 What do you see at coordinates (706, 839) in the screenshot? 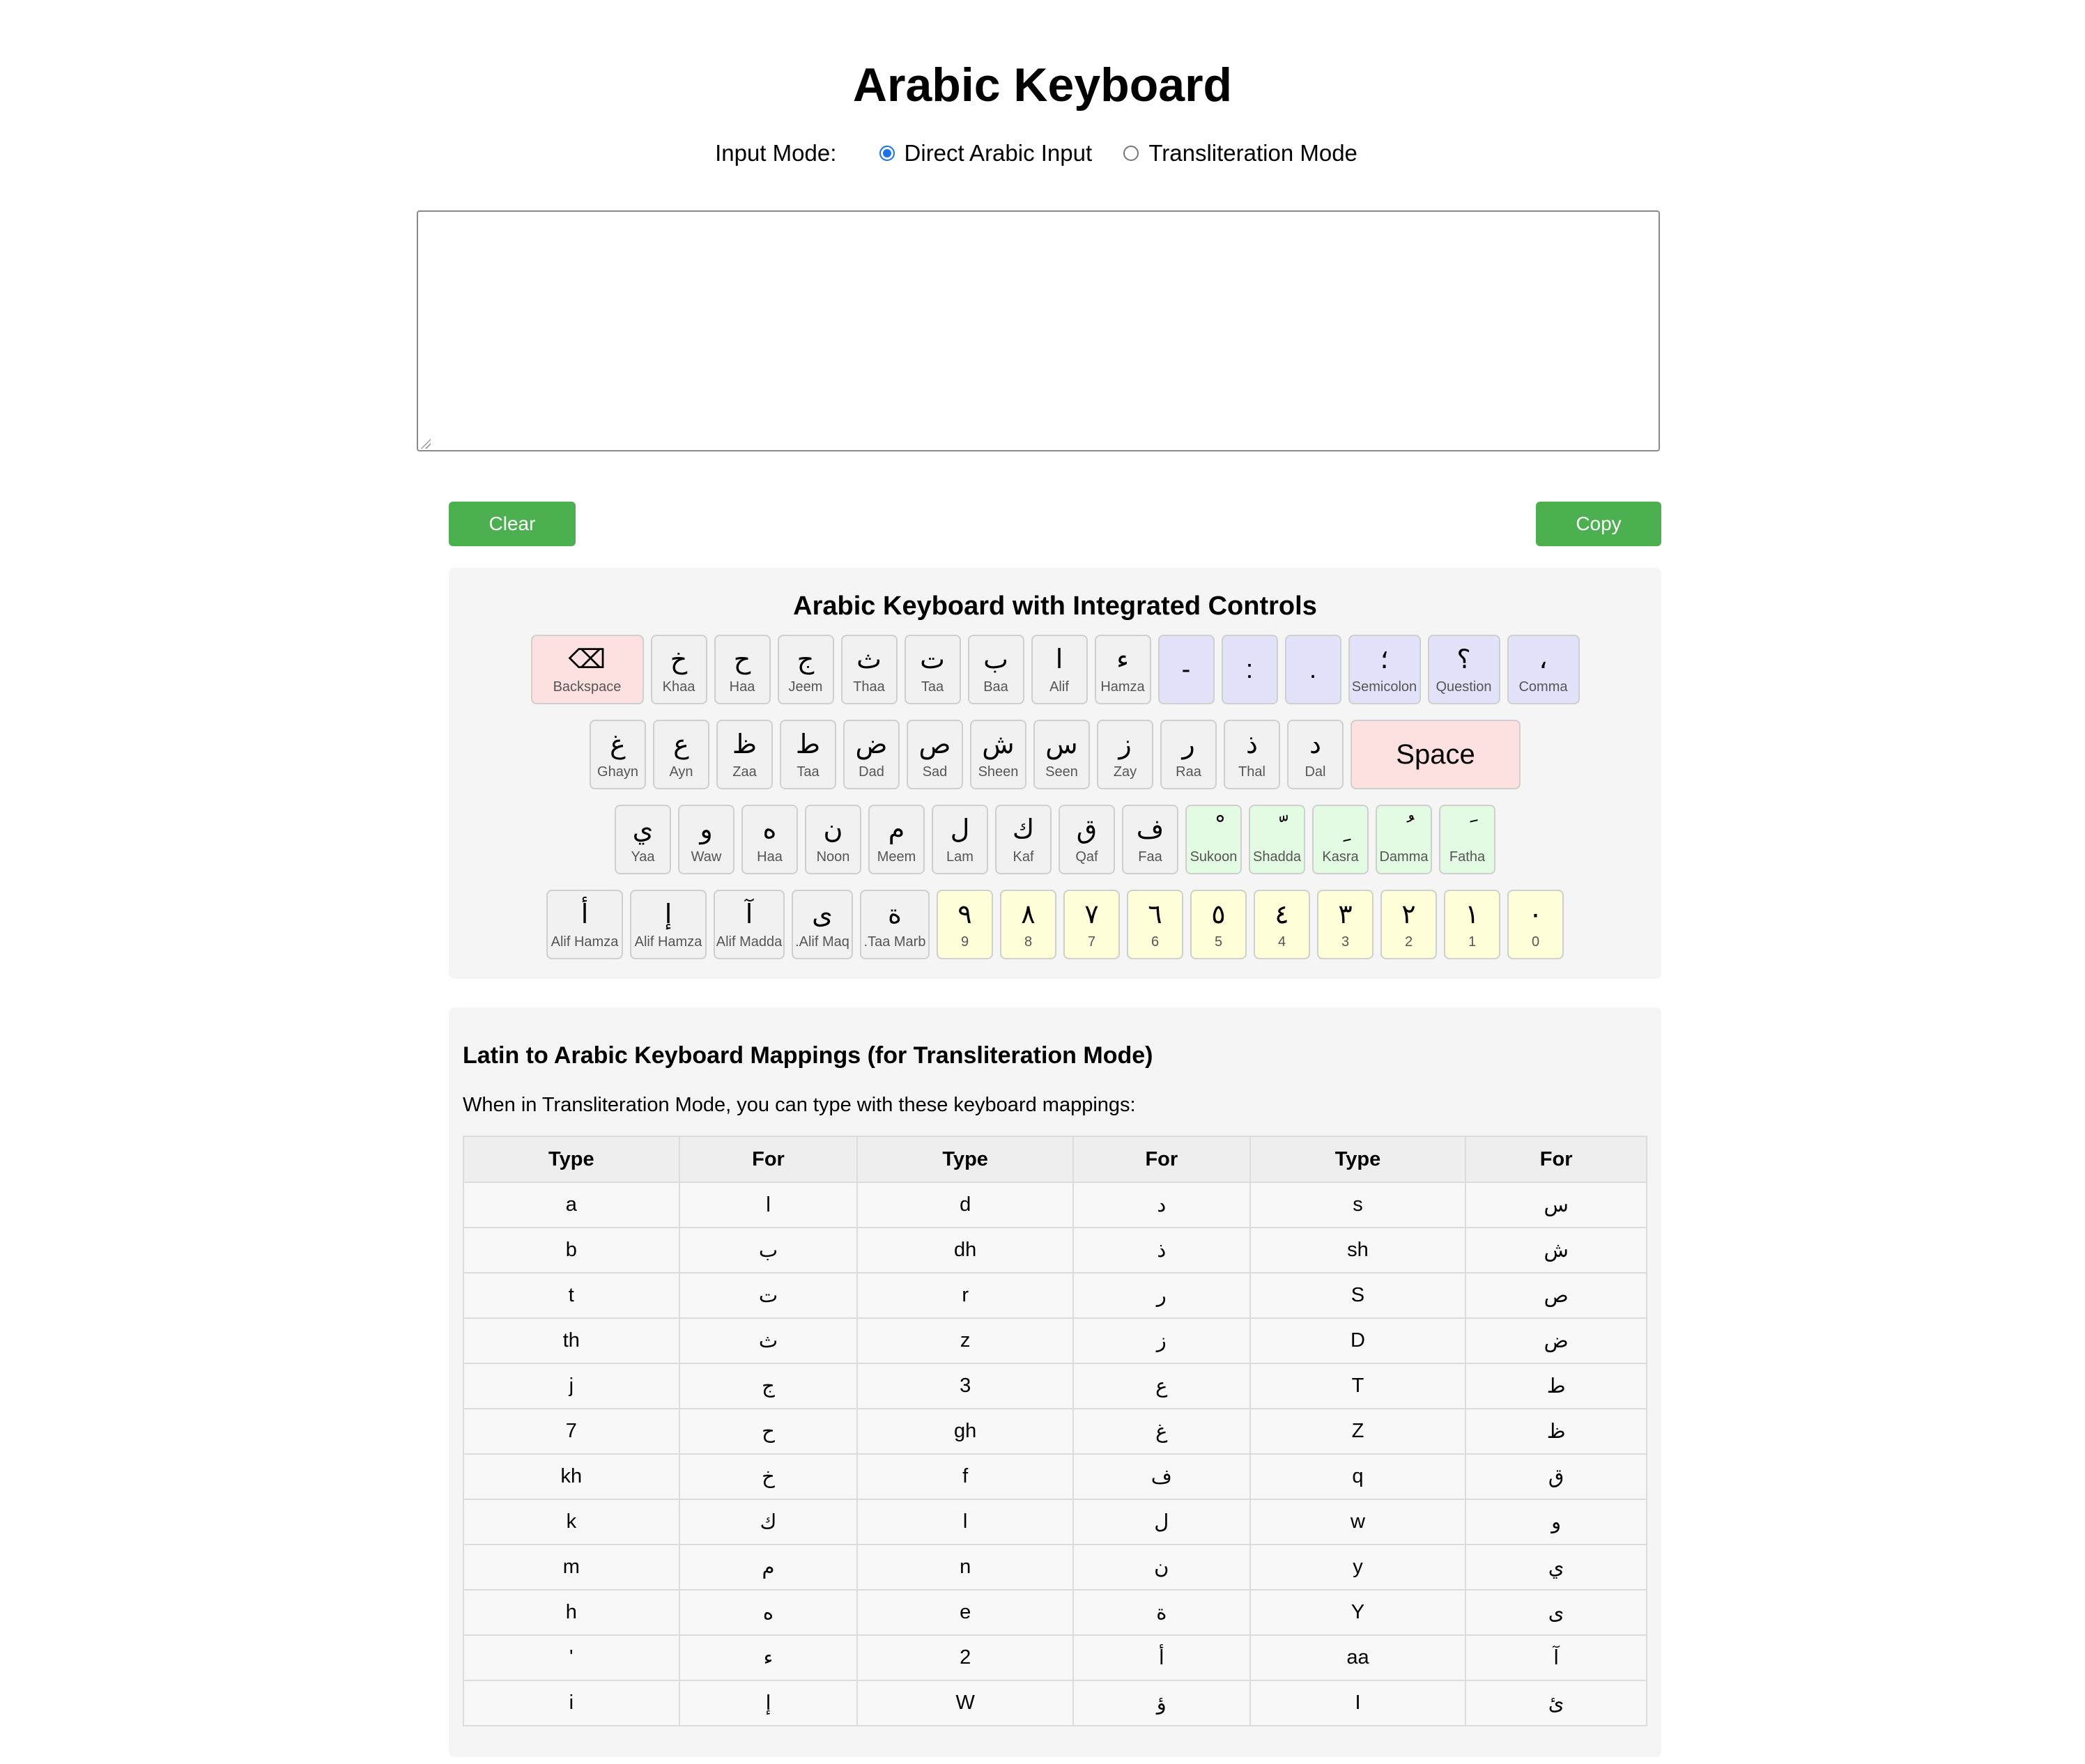
I see `key-waw: و Waw` at bounding box center [706, 839].